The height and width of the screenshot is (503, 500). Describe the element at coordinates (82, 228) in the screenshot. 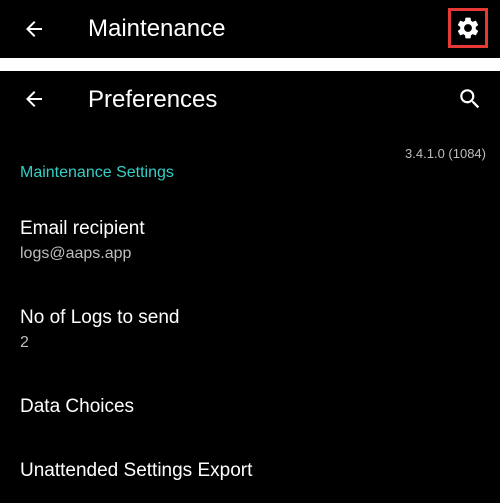

I see `pref-title: Email recipient` at that location.